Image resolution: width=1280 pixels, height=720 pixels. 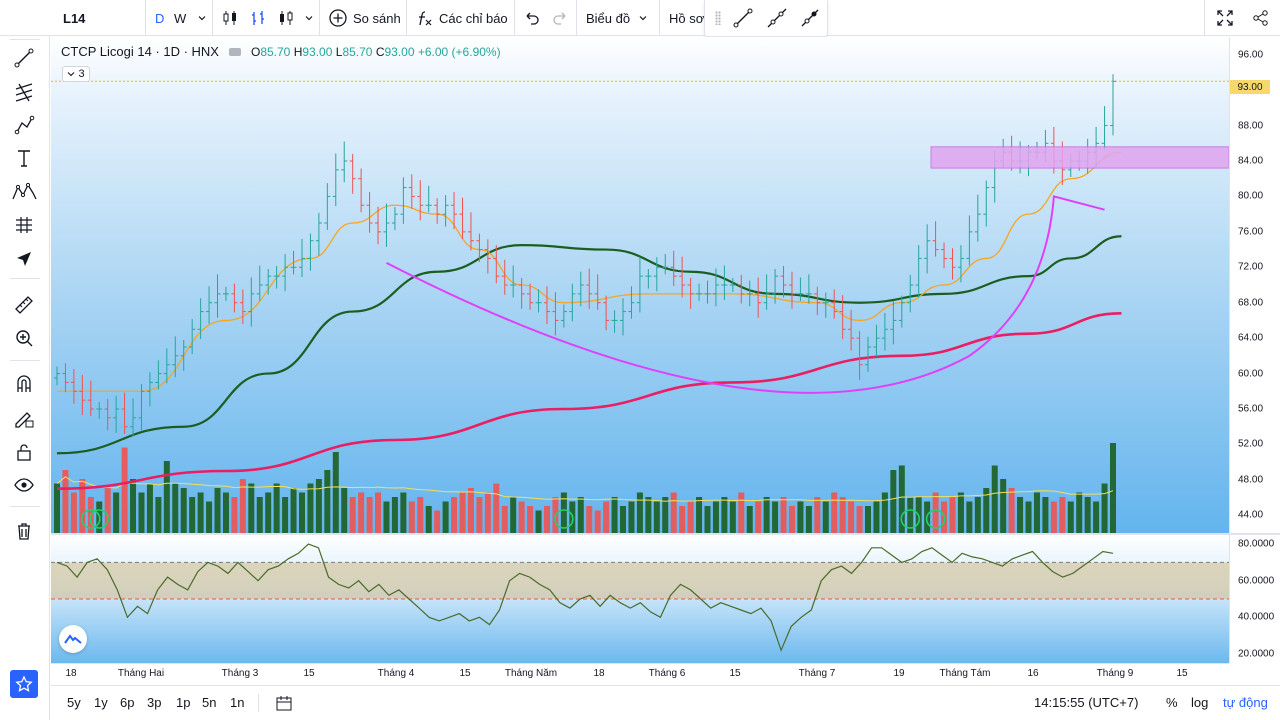 I want to click on line-tool-icon, so click(x=743, y=18).